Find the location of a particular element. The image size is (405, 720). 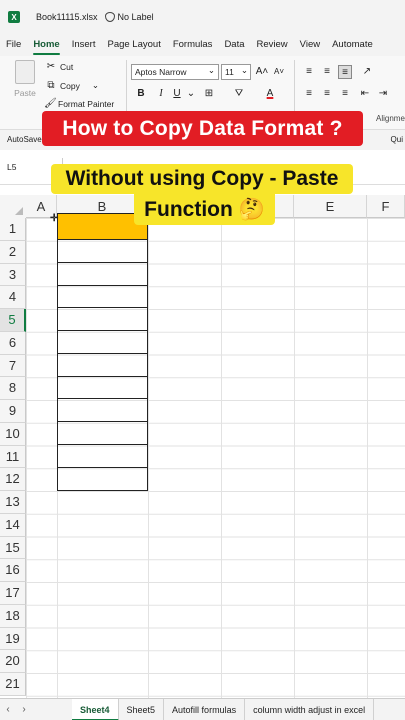

format-painter-button: 🖌 Format Painter is located at coordinates (79, 103).